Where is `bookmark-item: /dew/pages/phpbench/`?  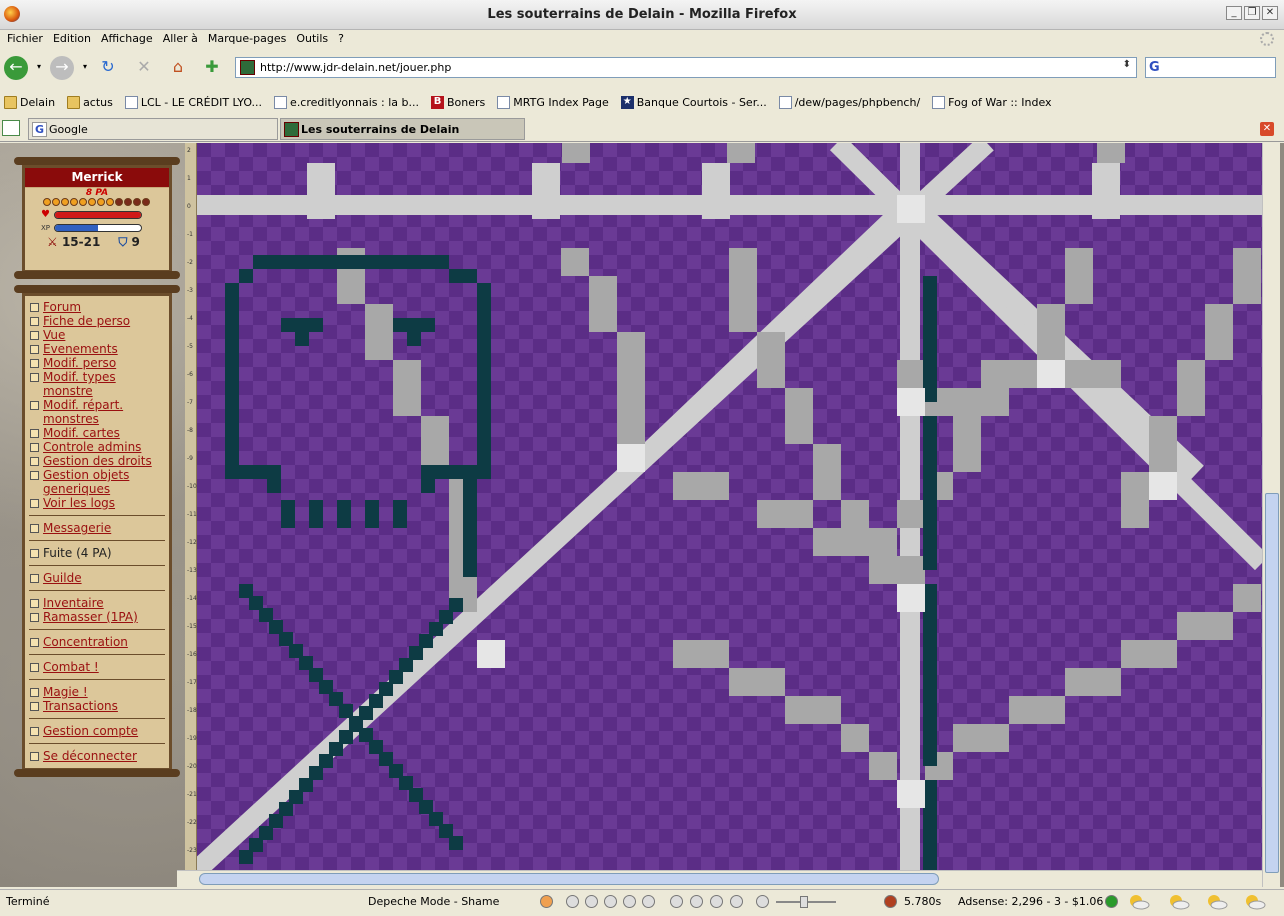
bookmark-item: /dew/pages/phpbench/ is located at coordinates (849, 102).